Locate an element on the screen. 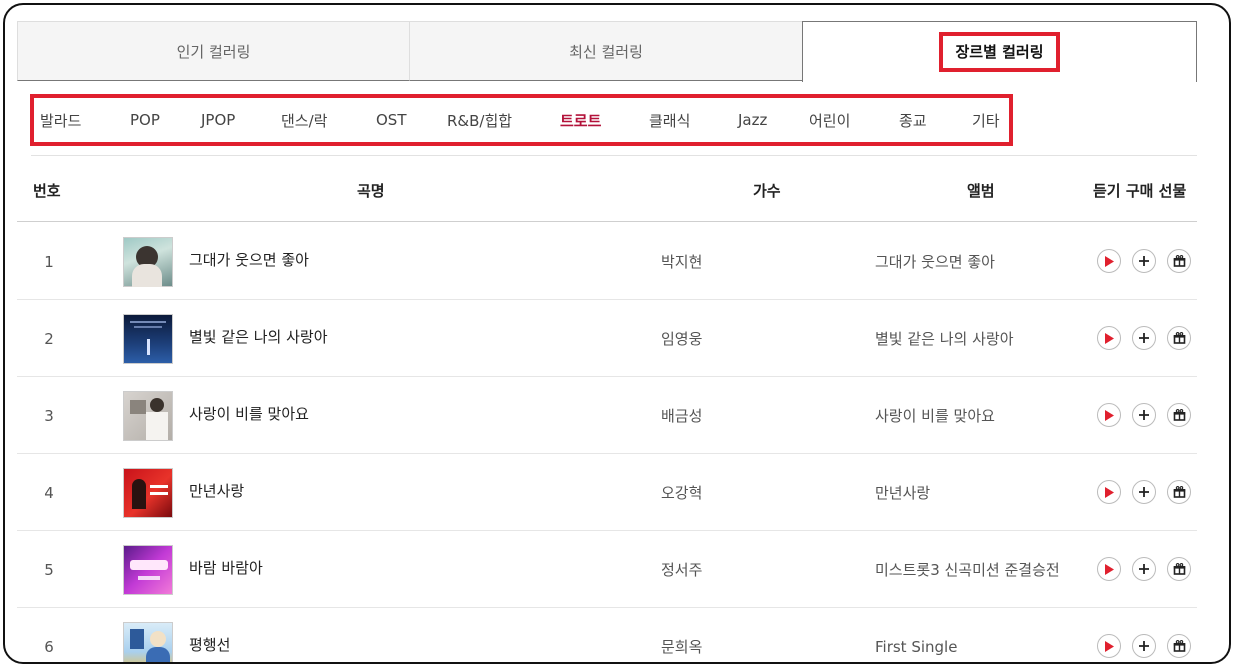 Image resolution: width=1235 pixels, height=669 pixels. song-album: 미스트롯3 신곡미션 준결승전 is located at coordinates (967, 569).